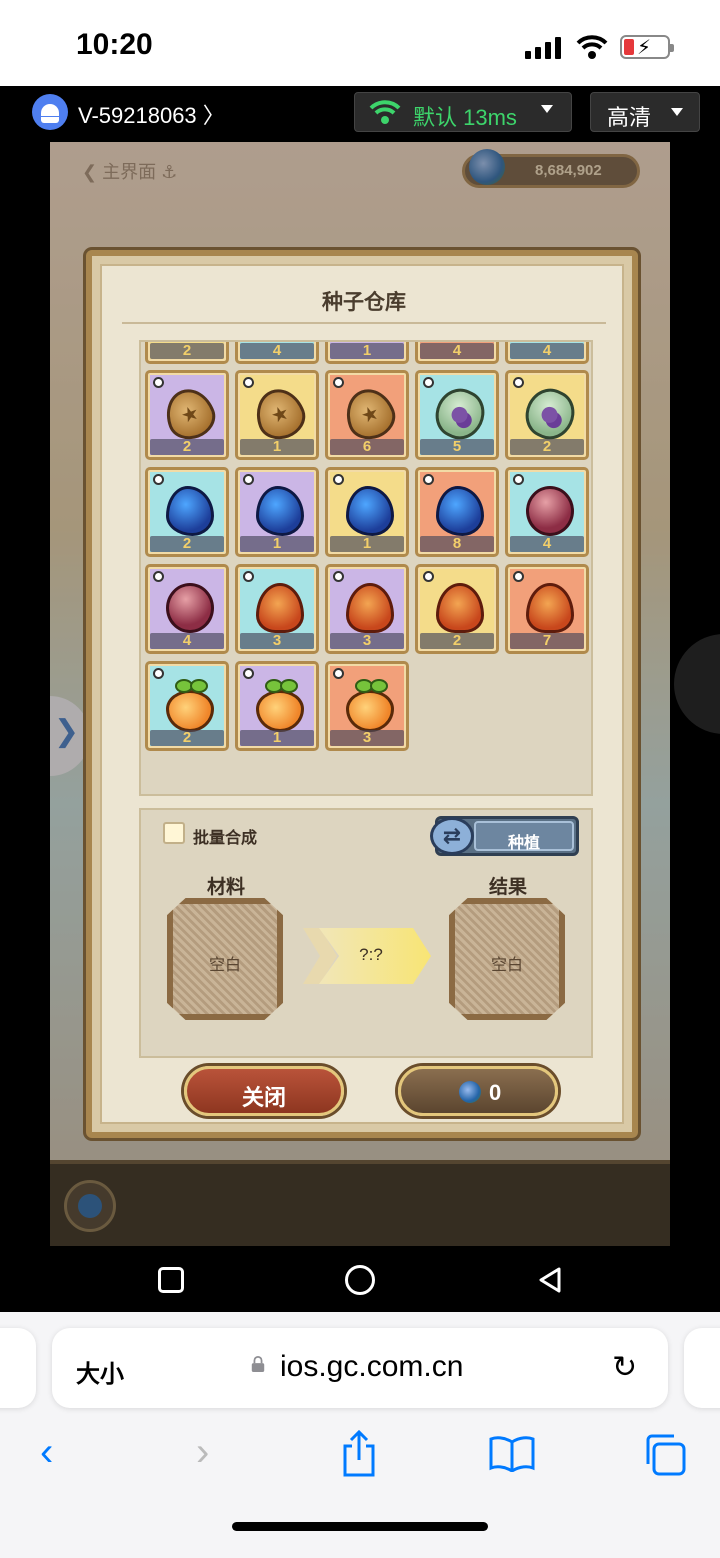 The image size is (720, 1558). I want to click on home-button, so click(360, 1280).